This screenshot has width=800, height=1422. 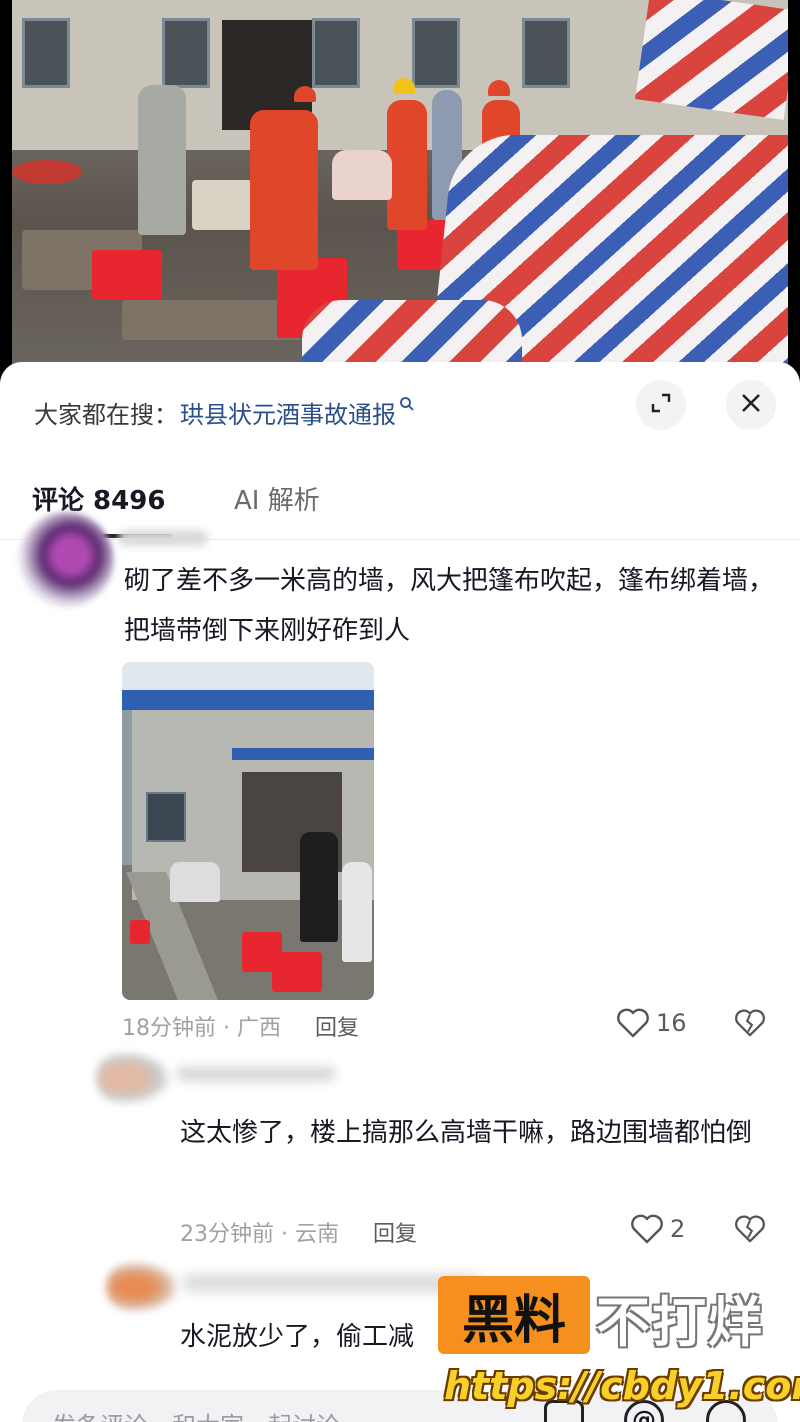 I want to click on like-button: 16, so click(x=651, y=1023).